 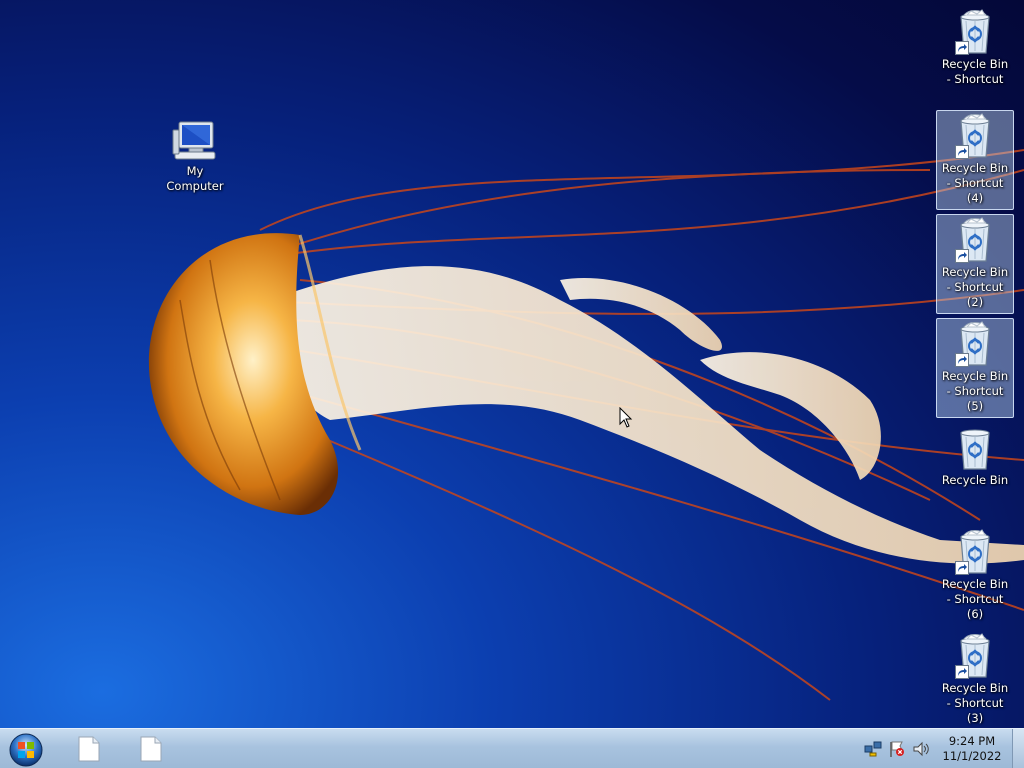 I want to click on desktop-icon-recycle-bin-shortcut-5: Recycle Bin - Shortcut (5), so click(x=975, y=368).